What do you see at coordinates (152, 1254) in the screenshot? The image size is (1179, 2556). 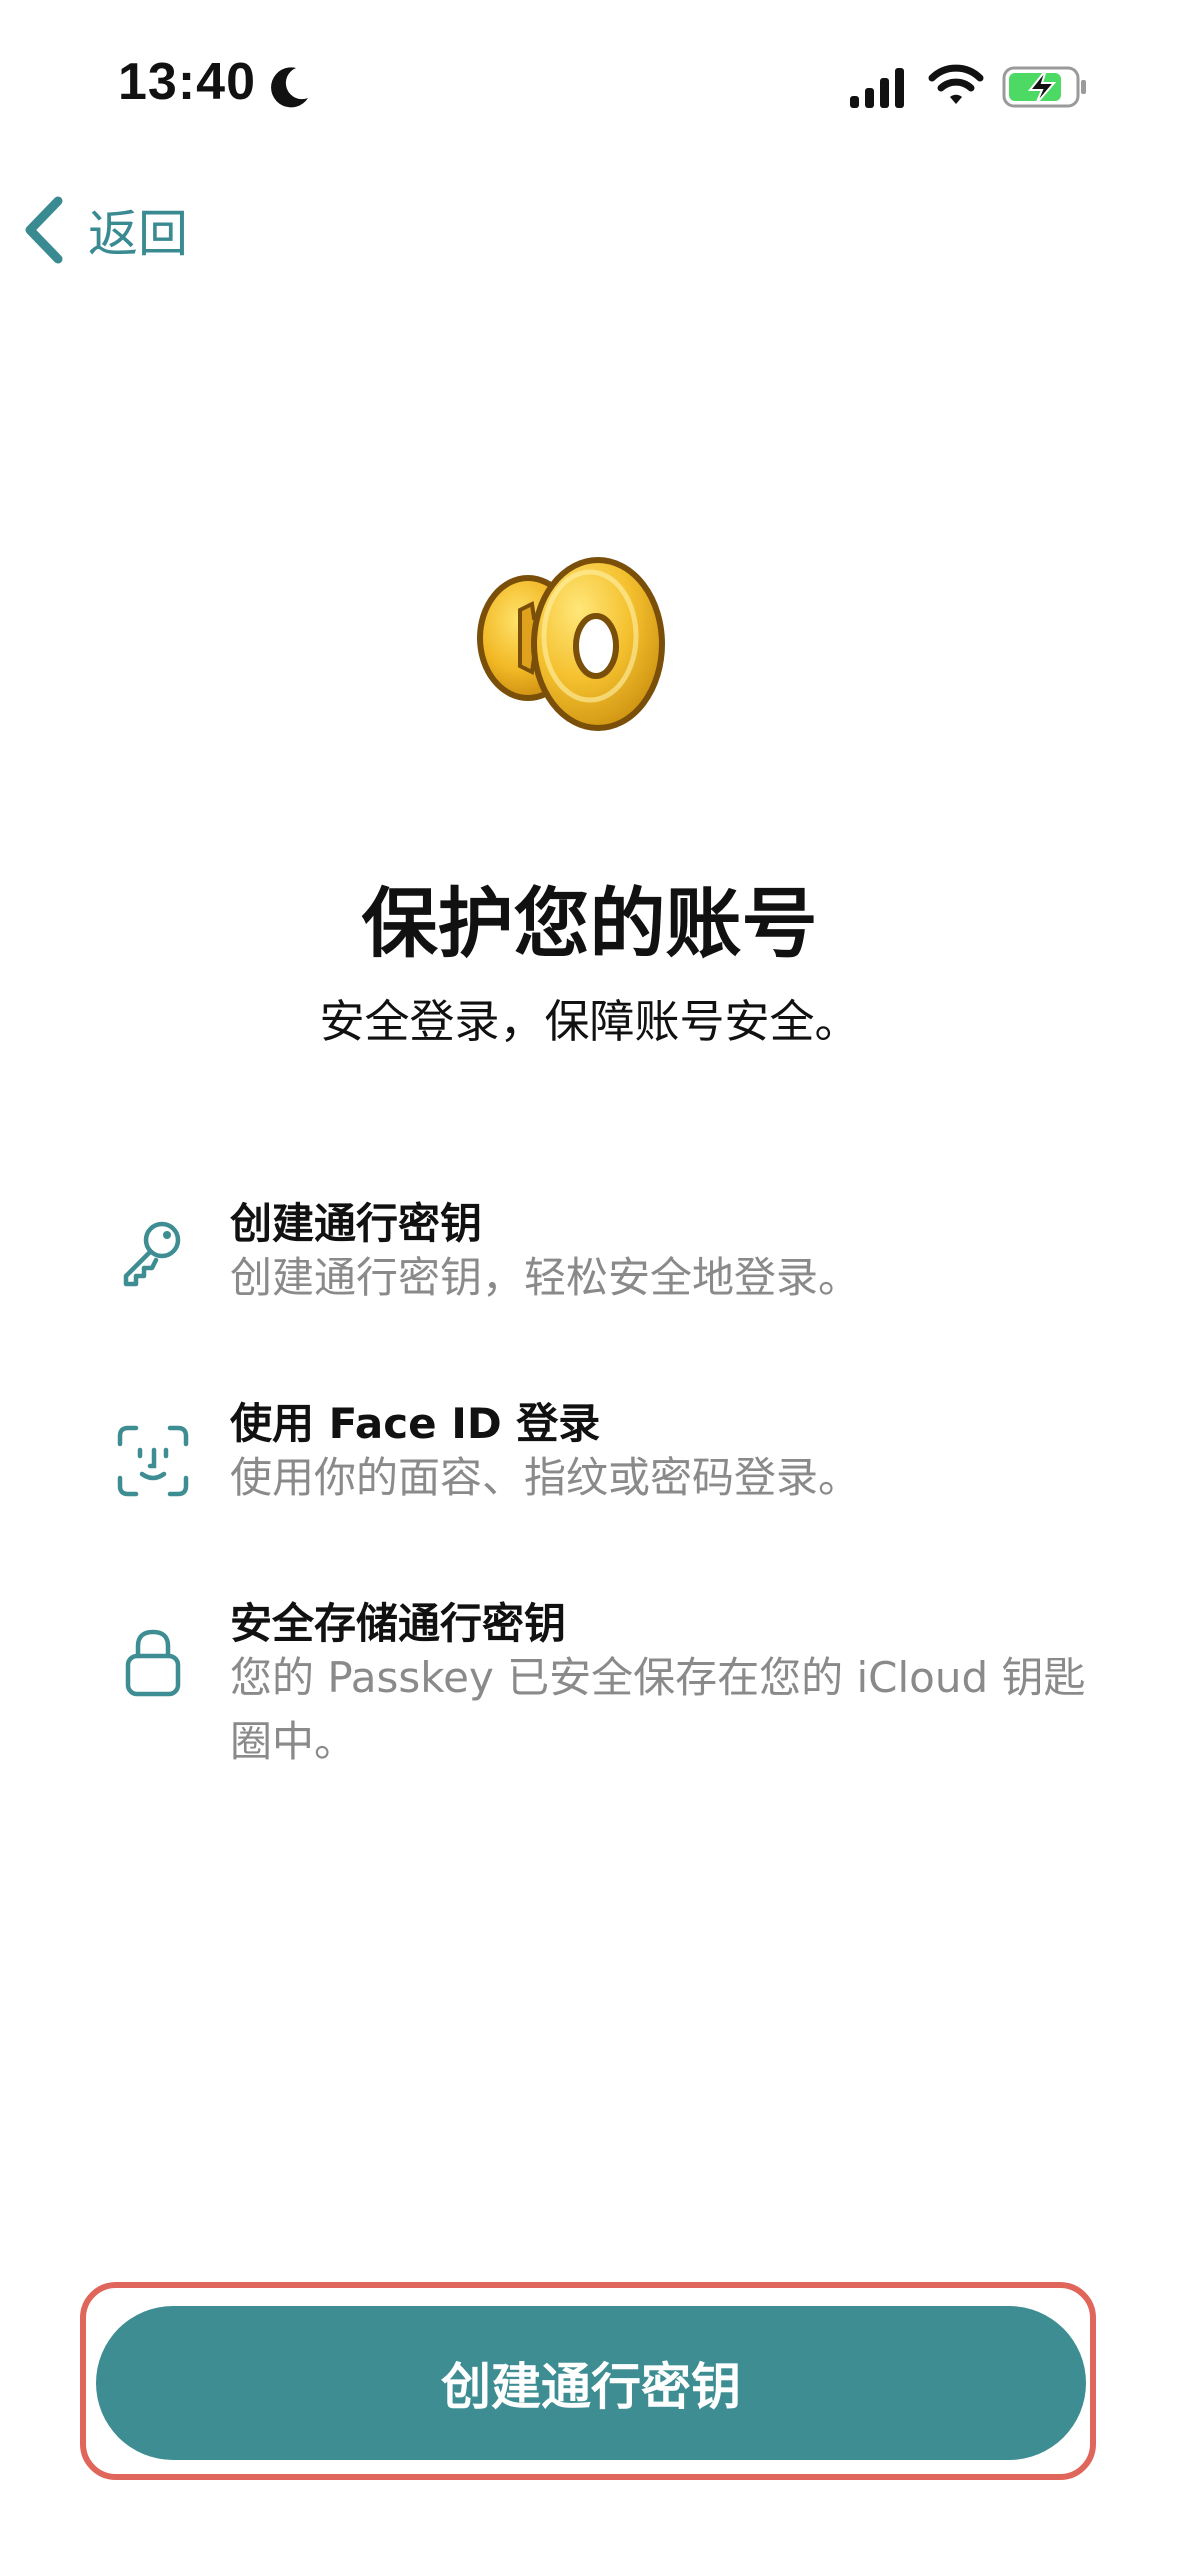 I see `key-icon` at bounding box center [152, 1254].